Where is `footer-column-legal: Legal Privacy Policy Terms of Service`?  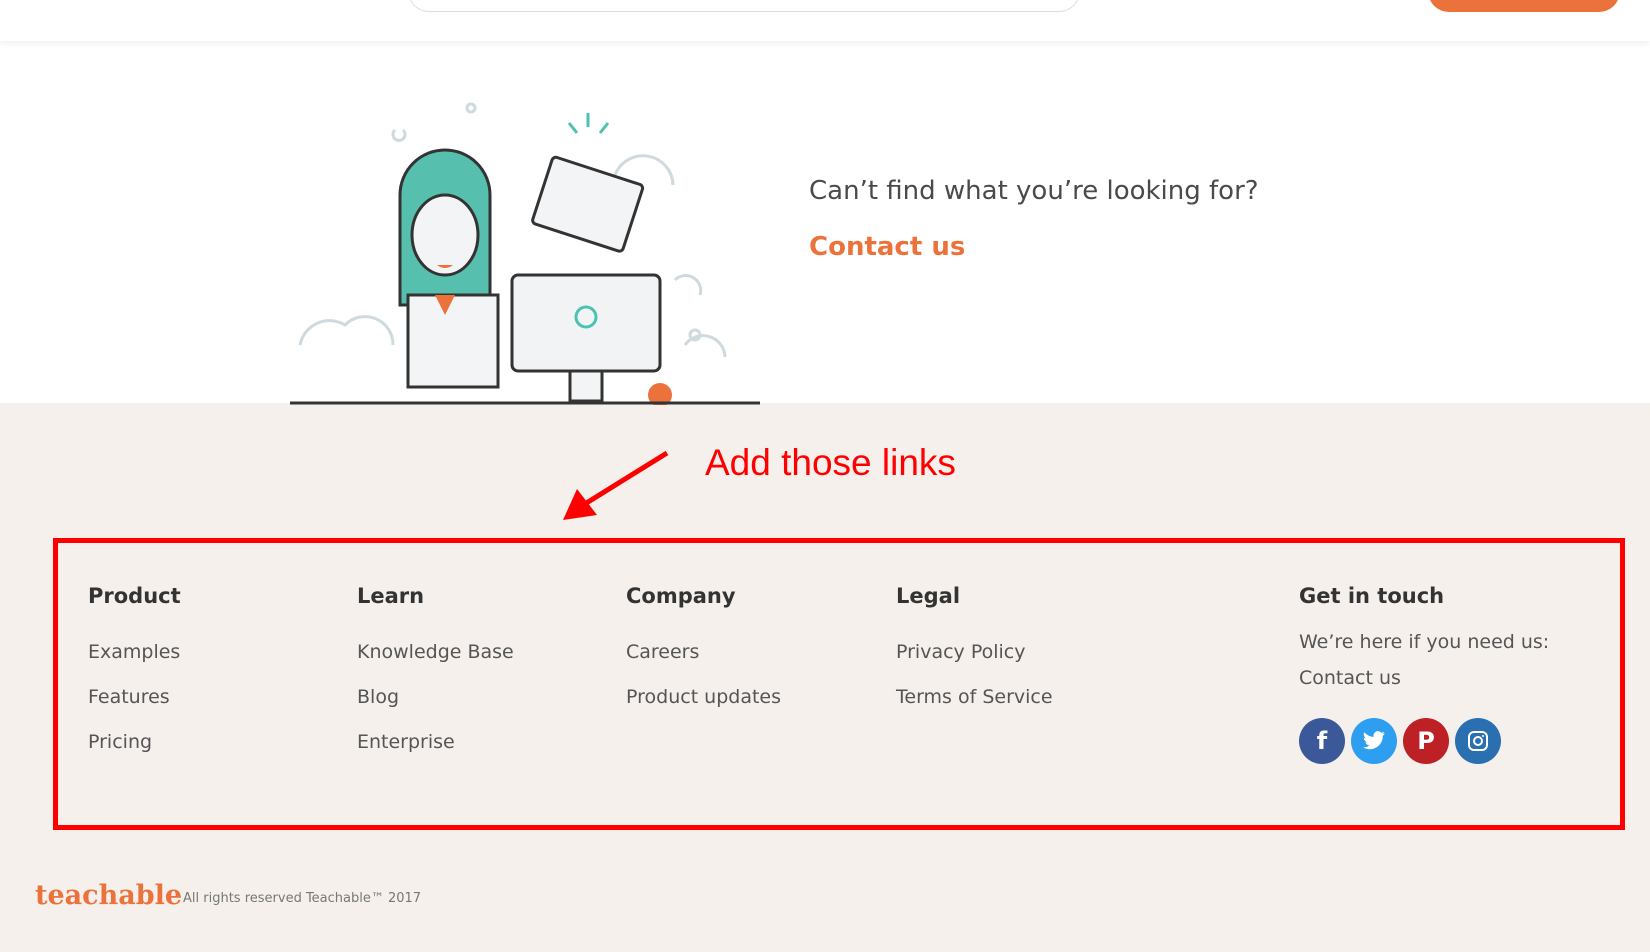 footer-column-legal: Legal Privacy Policy Terms of Service is located at coordinates (974, 657).